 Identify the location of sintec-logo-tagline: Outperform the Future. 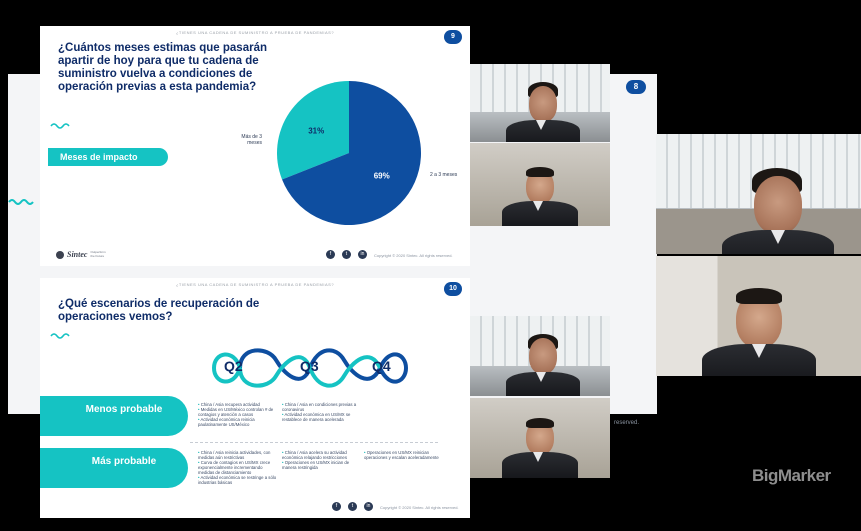
(98, 254).